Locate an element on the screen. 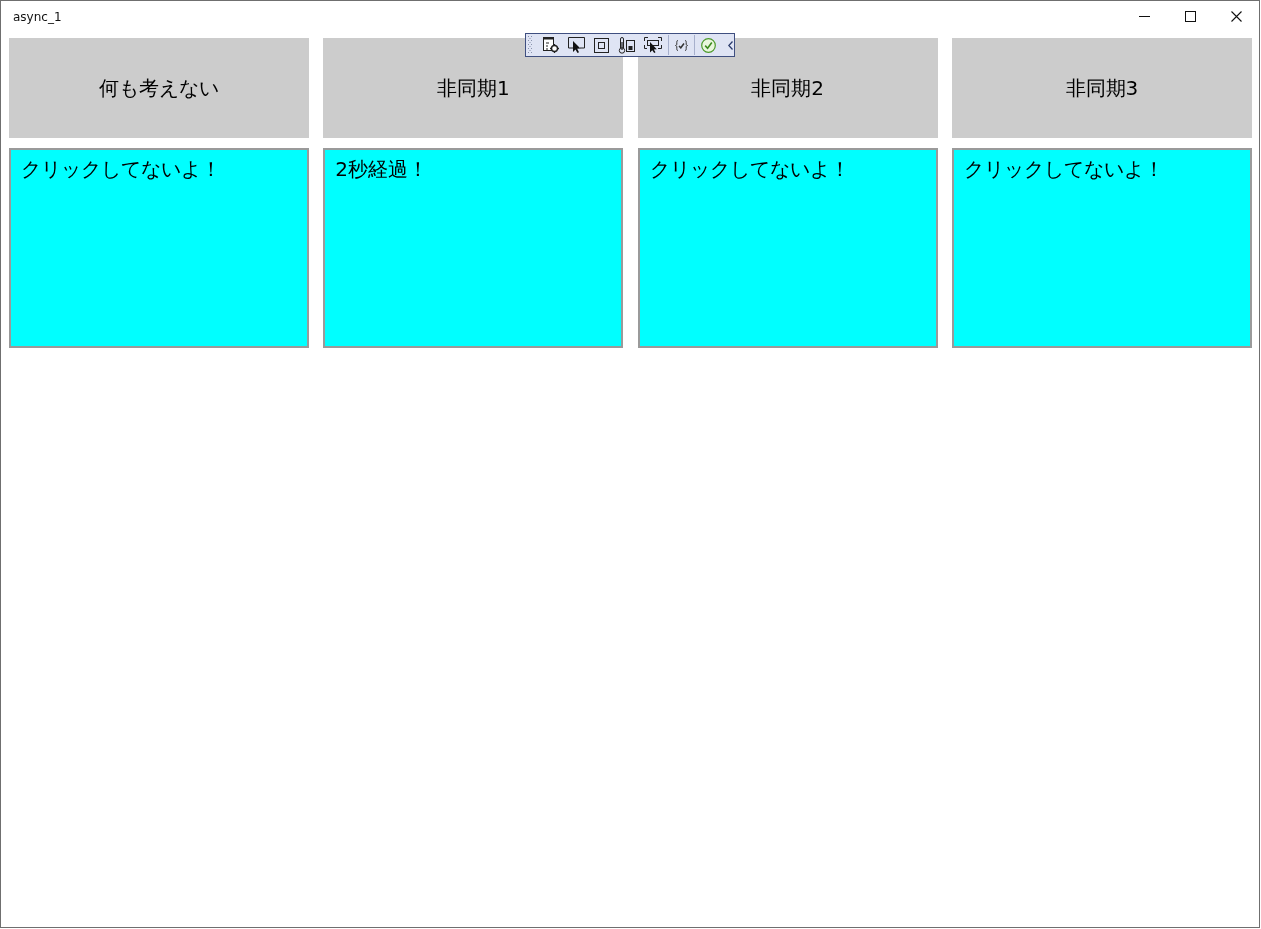 The height and width of the screenshot is (929, 1261). dashed-frame-arrow-icon is located at coordinates (653, 45).